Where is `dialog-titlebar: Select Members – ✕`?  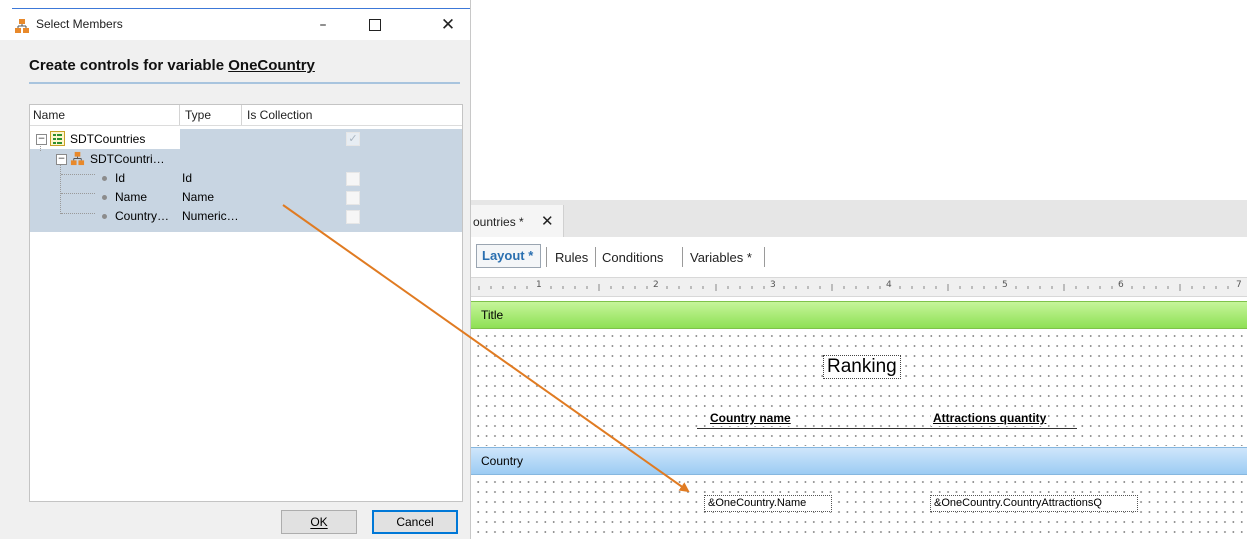 dialog-titlebar: Select Members – ✕ is located at coordinates (235, 20).